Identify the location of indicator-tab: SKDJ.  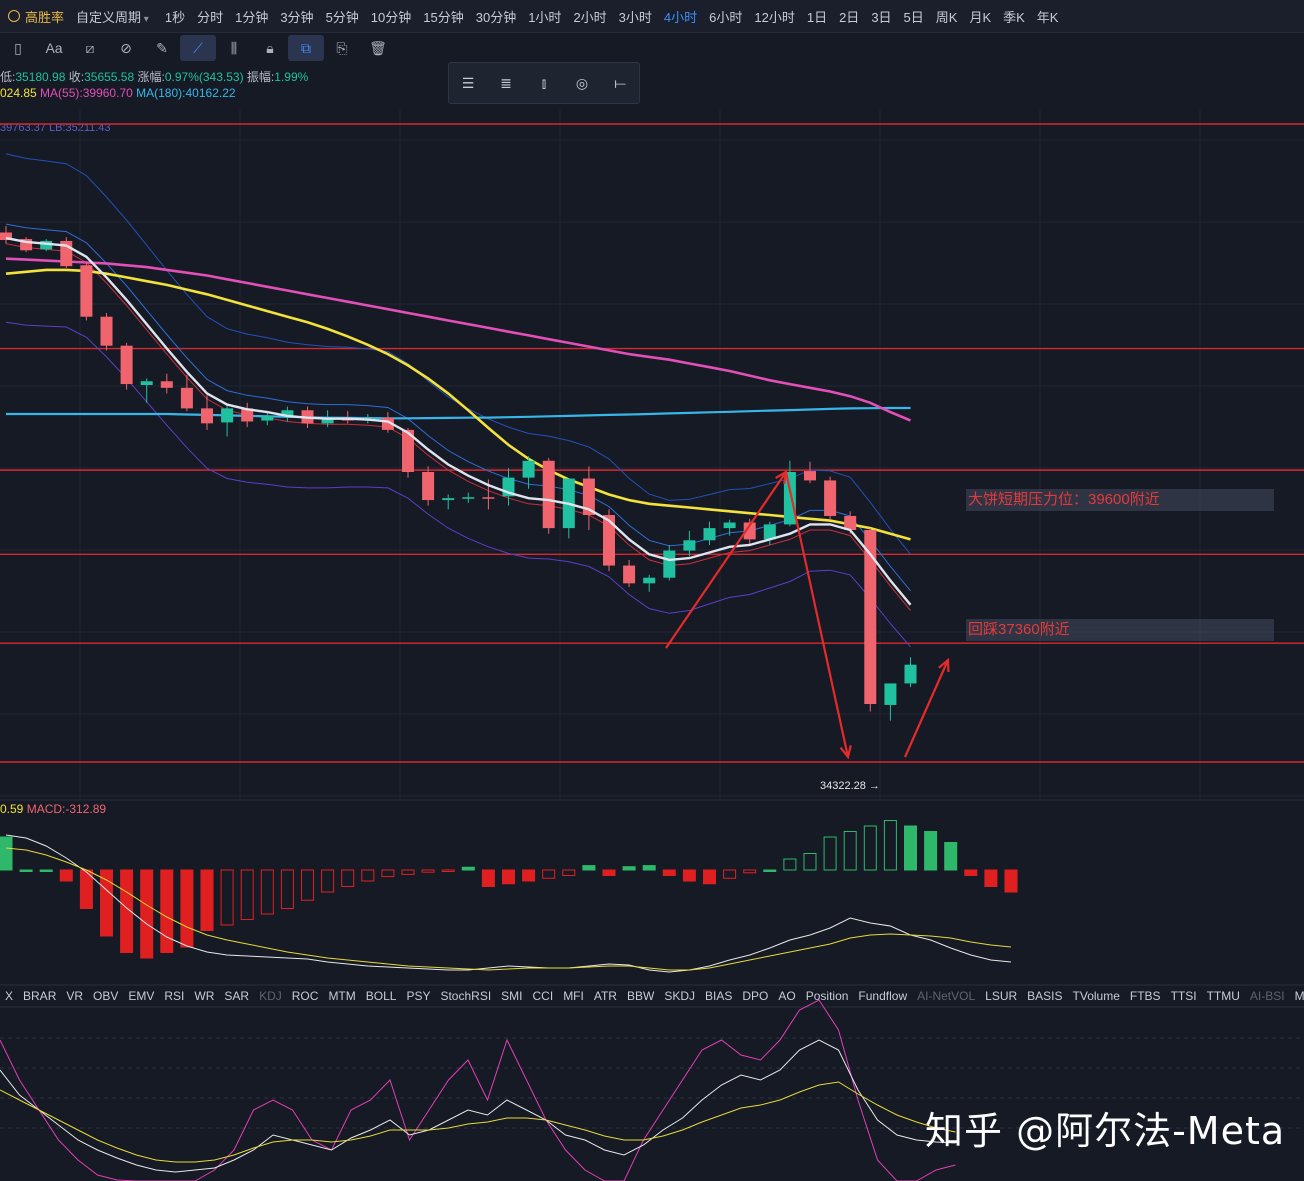
(679, 996).